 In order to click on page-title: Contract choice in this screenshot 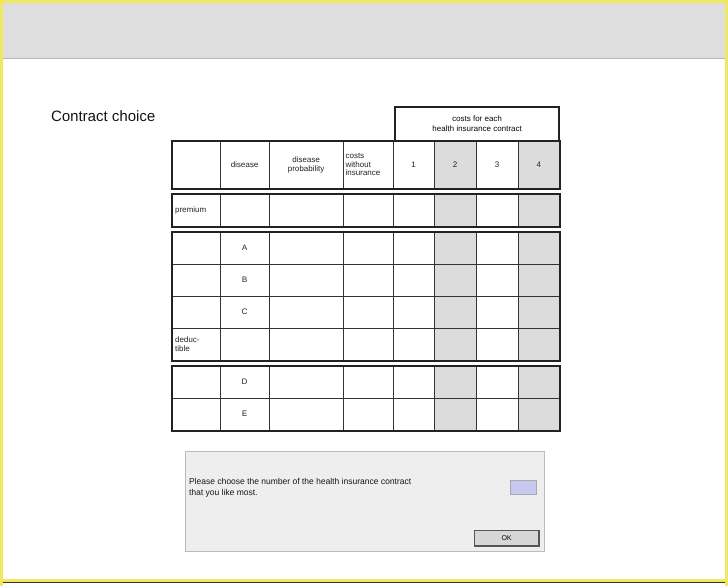, I will do `click(103, 116)`.